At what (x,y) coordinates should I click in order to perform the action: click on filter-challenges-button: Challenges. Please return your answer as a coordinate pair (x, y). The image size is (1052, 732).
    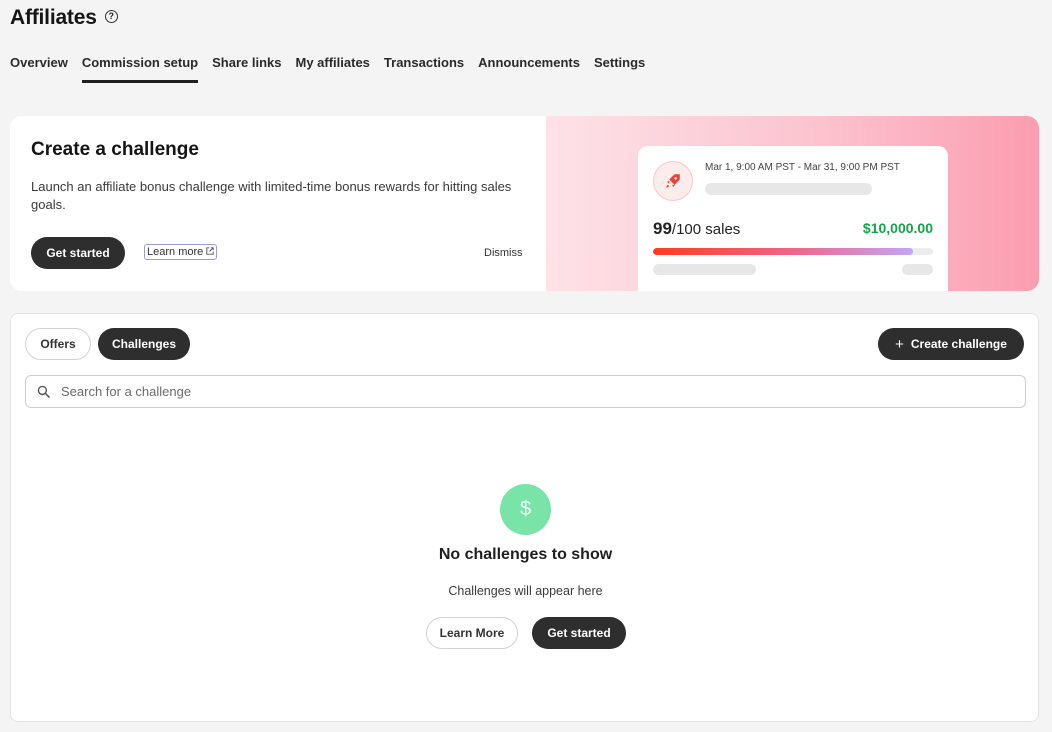
    Looking at the image, I should click on (144, 344).